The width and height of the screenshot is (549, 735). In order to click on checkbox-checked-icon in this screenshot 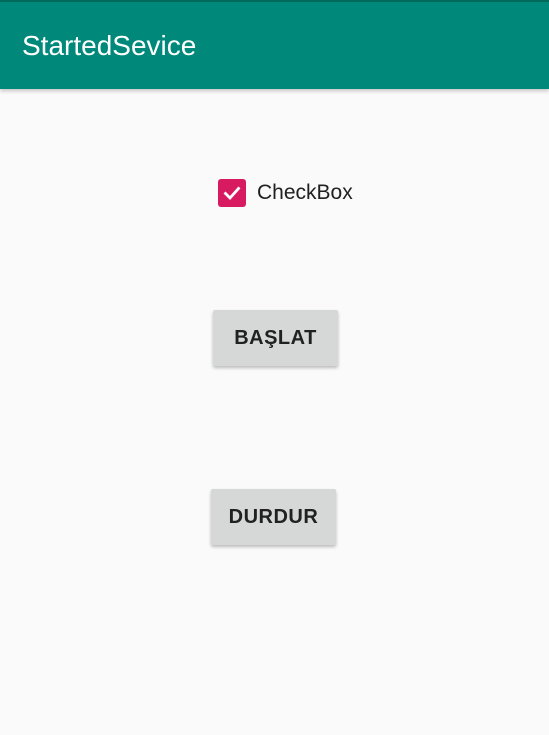, I will do `click(232, 192)`.